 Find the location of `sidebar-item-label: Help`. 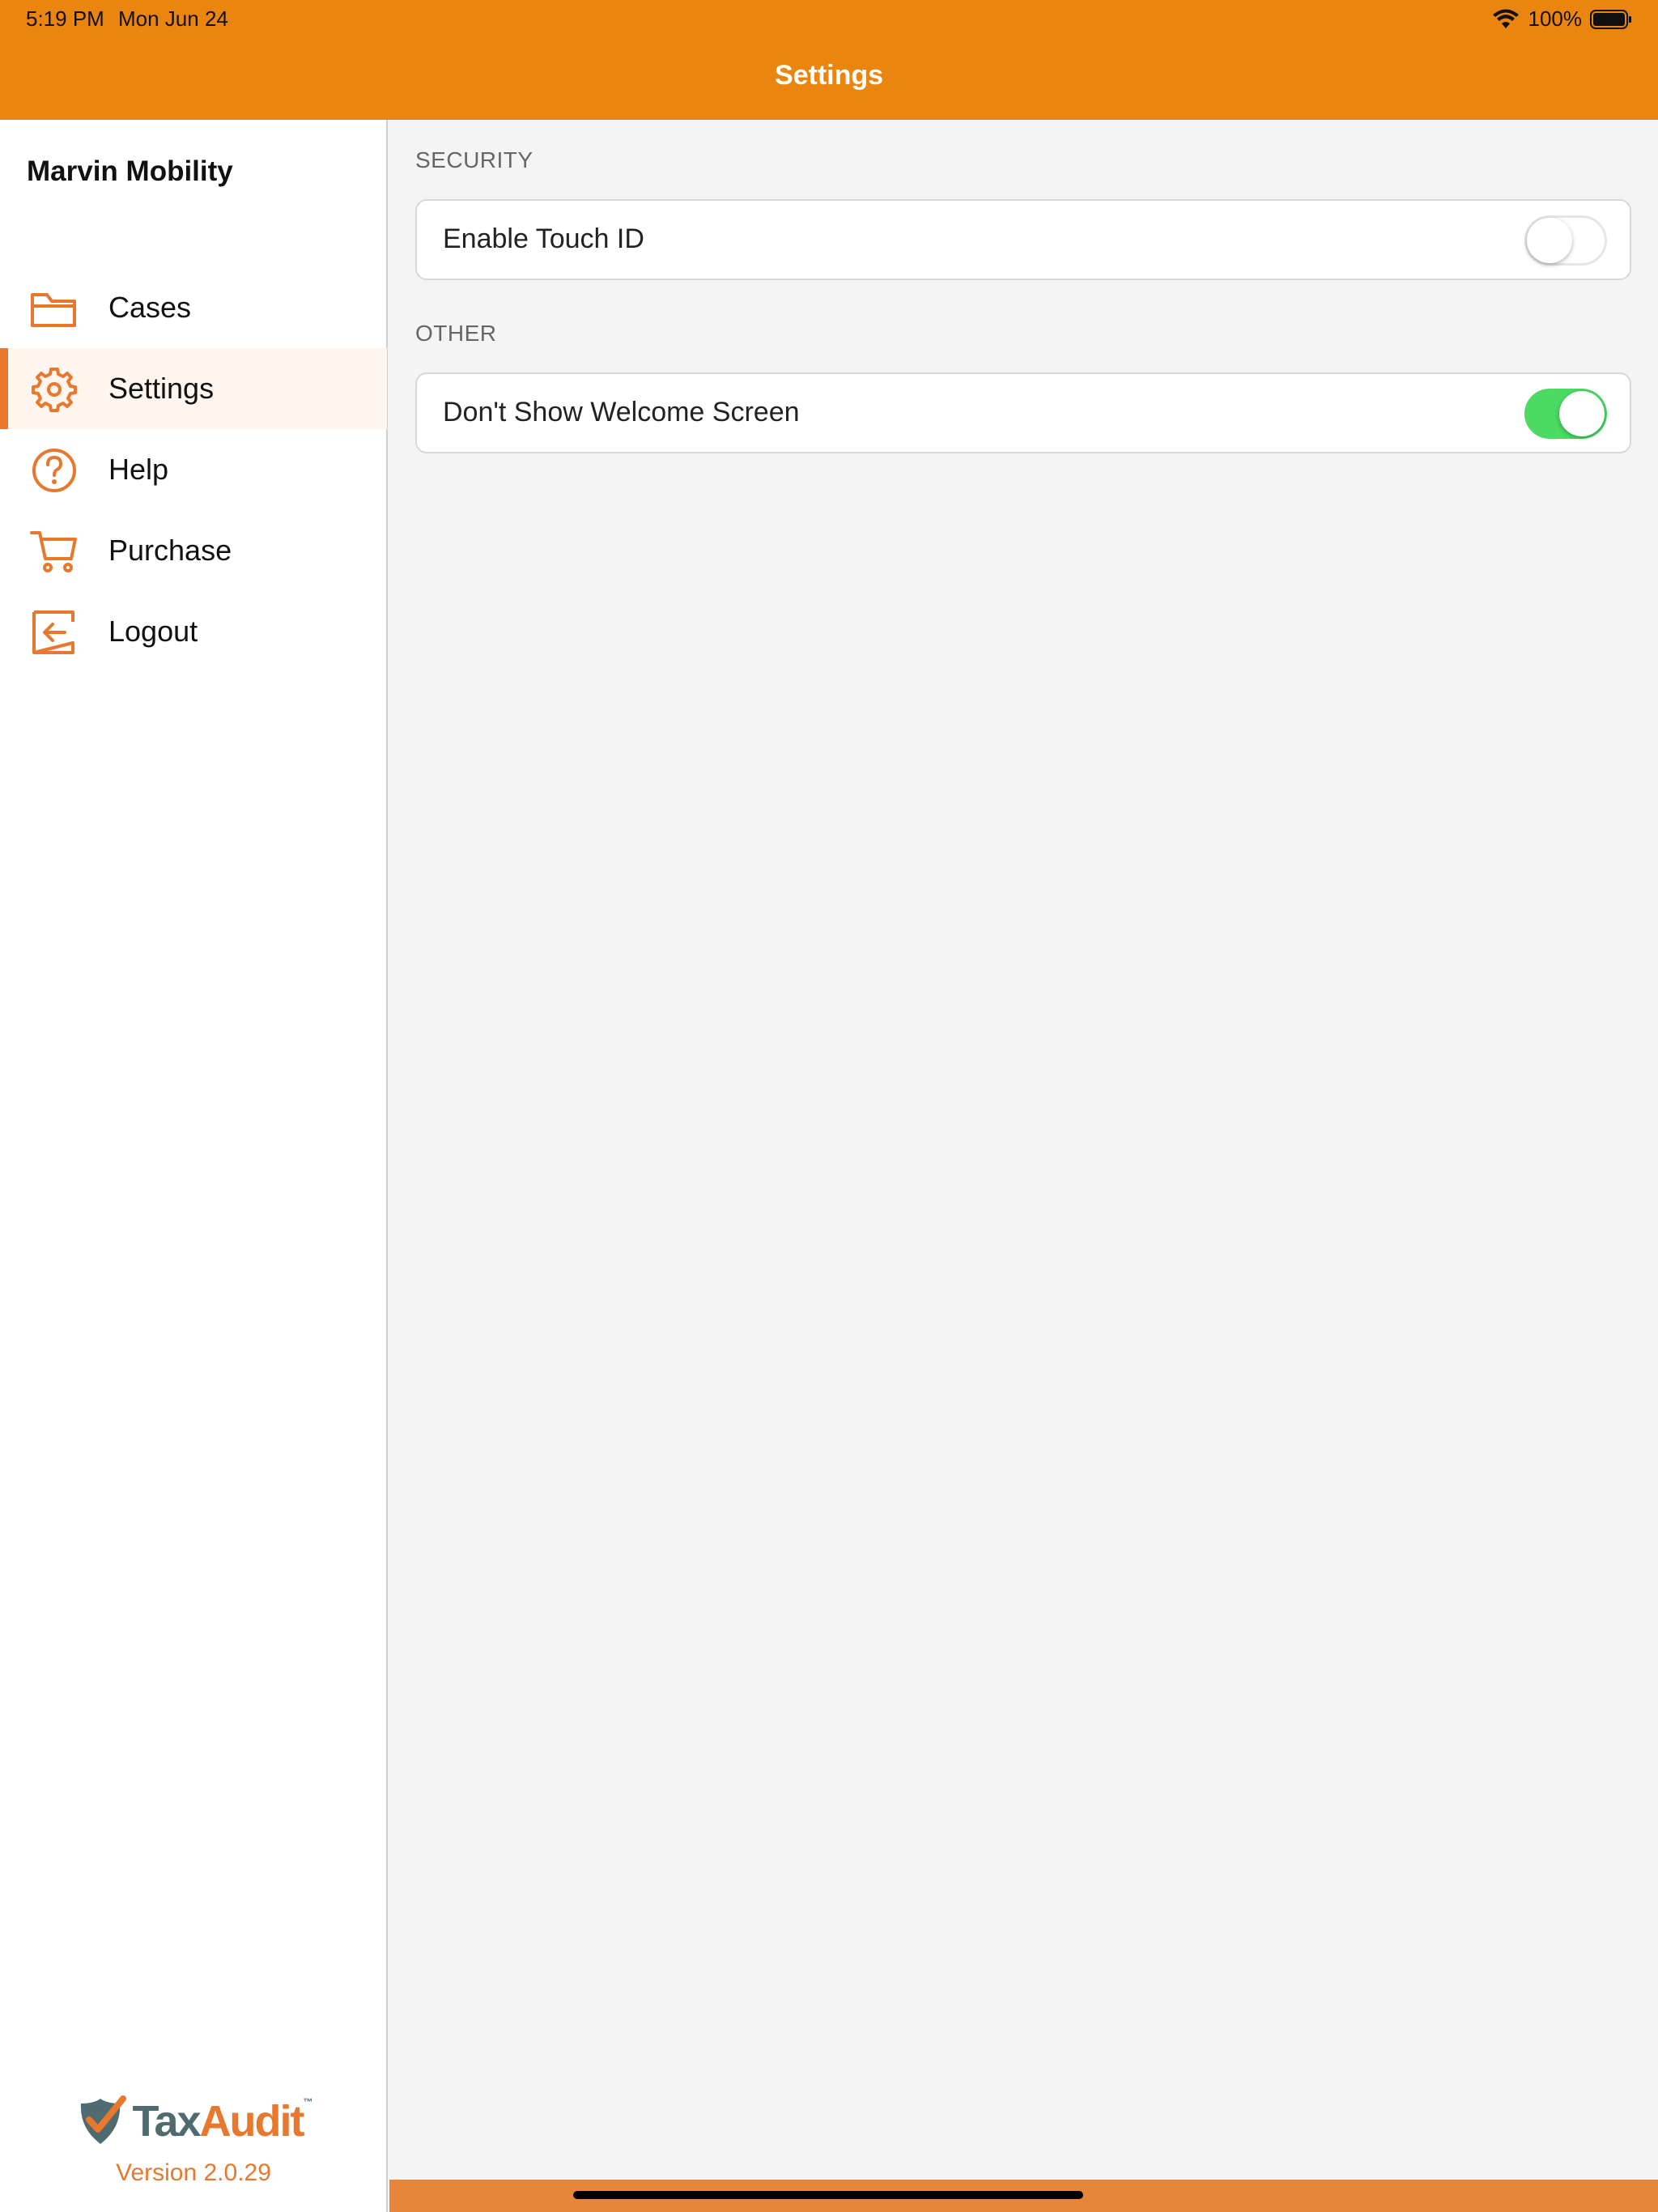

sidebar-item-label: Help is located at coordinates (138, 470).